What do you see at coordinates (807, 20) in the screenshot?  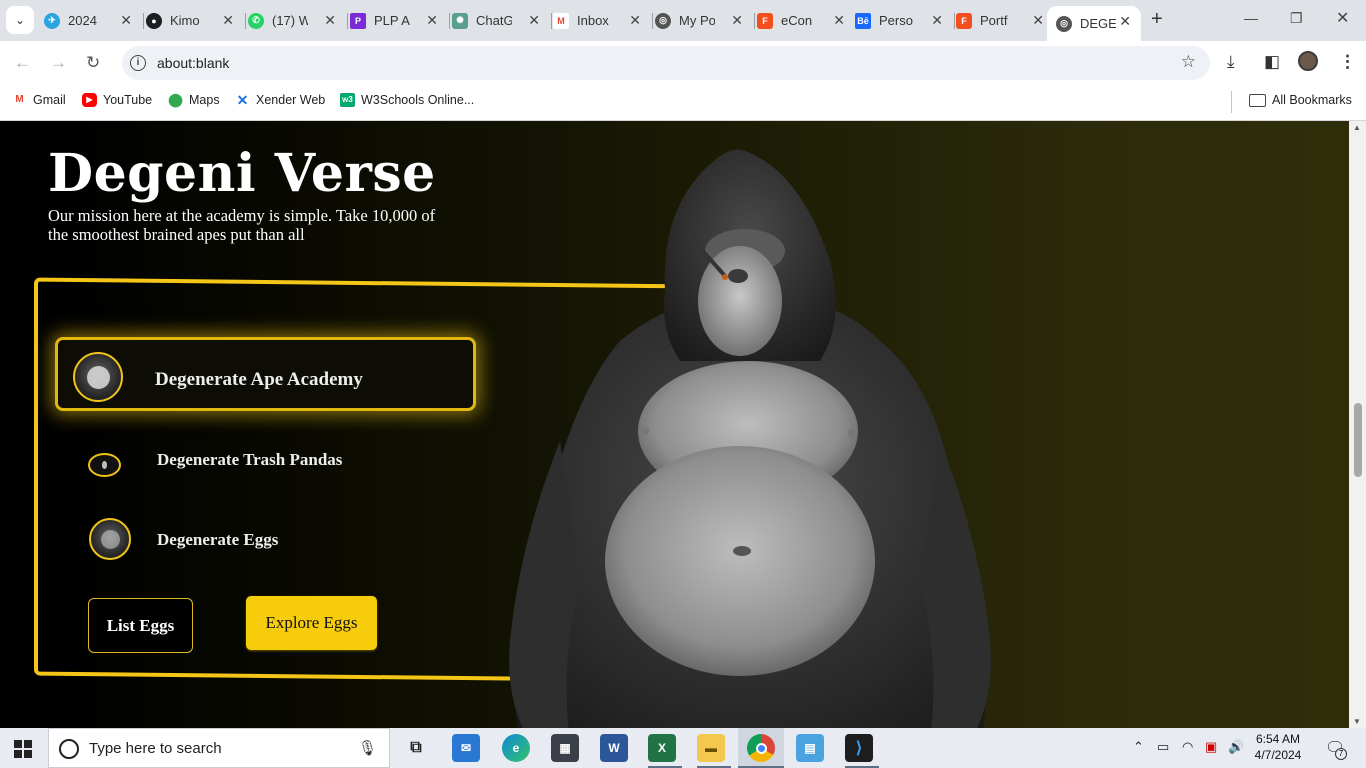 I see `tab-figma-econ: F eCon ✕` at bounding box center [807, 20].